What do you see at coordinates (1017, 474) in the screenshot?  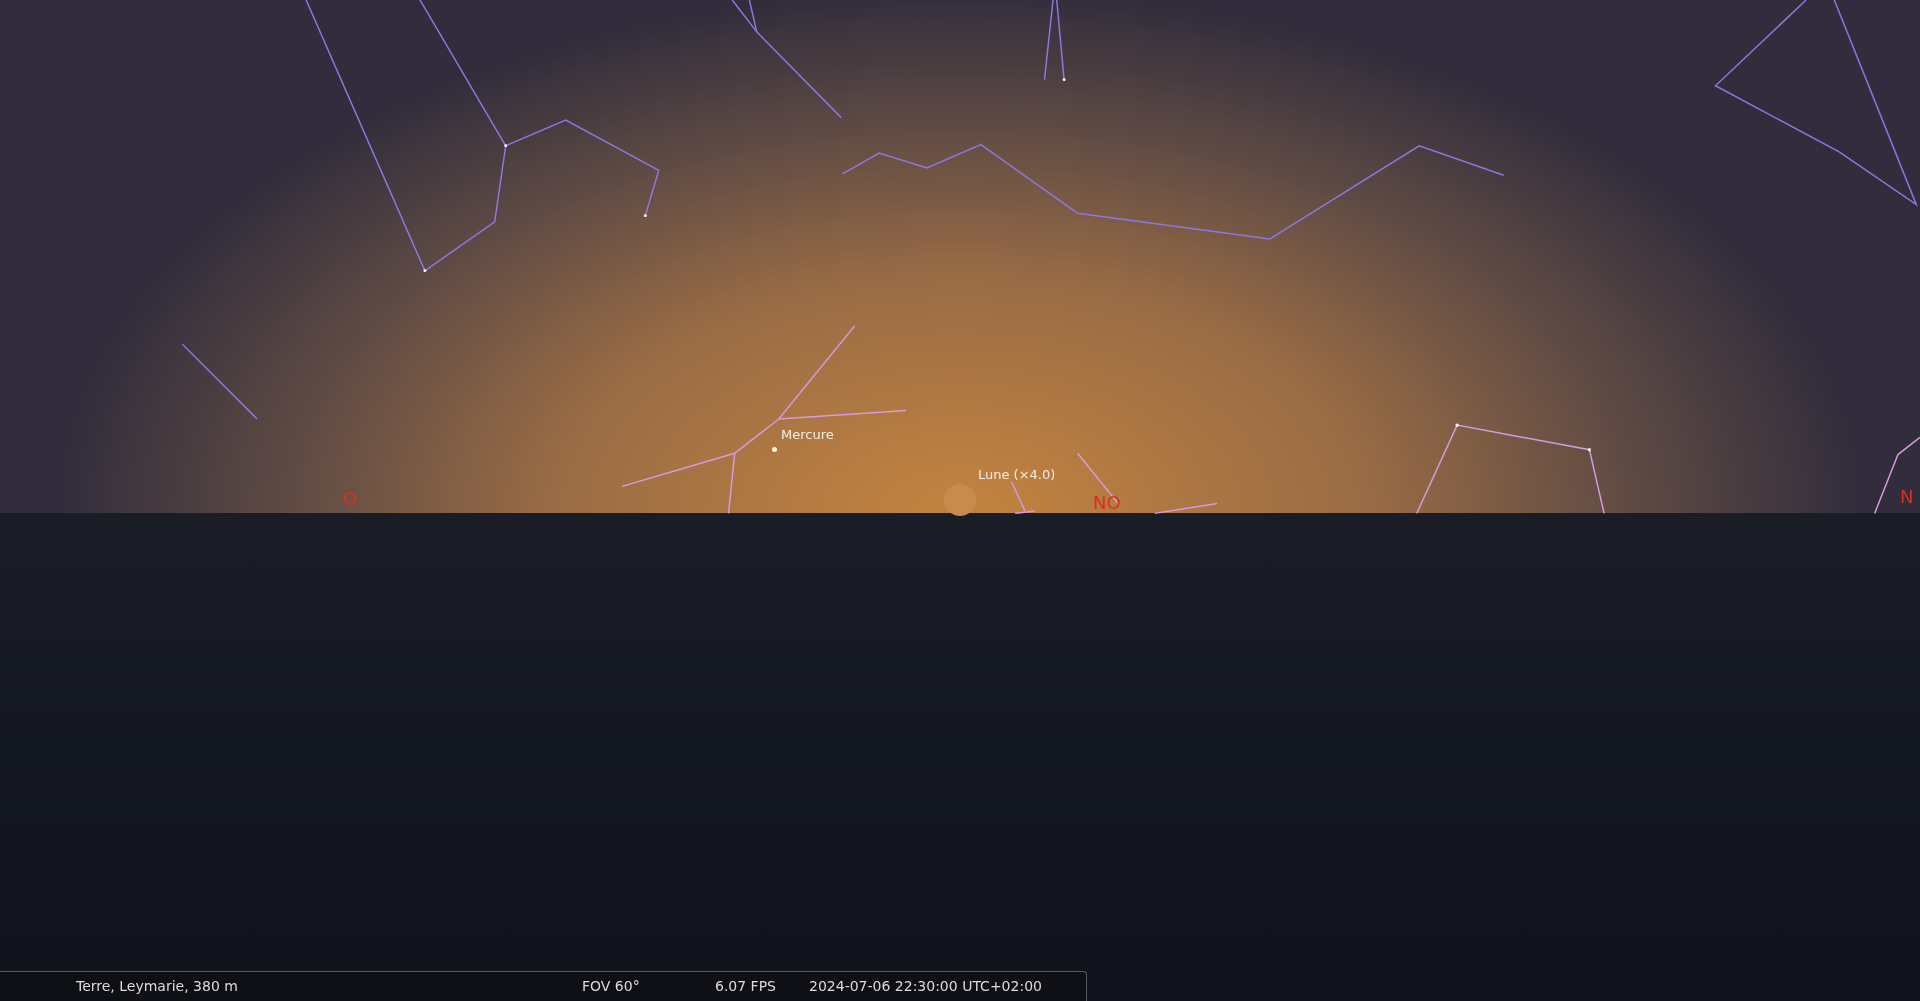 I see `object-label: Lune (×4.0)` at bounding box center [1017, 474].